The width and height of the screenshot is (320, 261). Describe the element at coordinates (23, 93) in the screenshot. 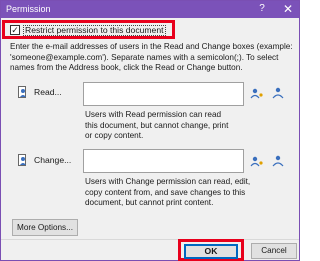

I see `read-user-icon` at that location.